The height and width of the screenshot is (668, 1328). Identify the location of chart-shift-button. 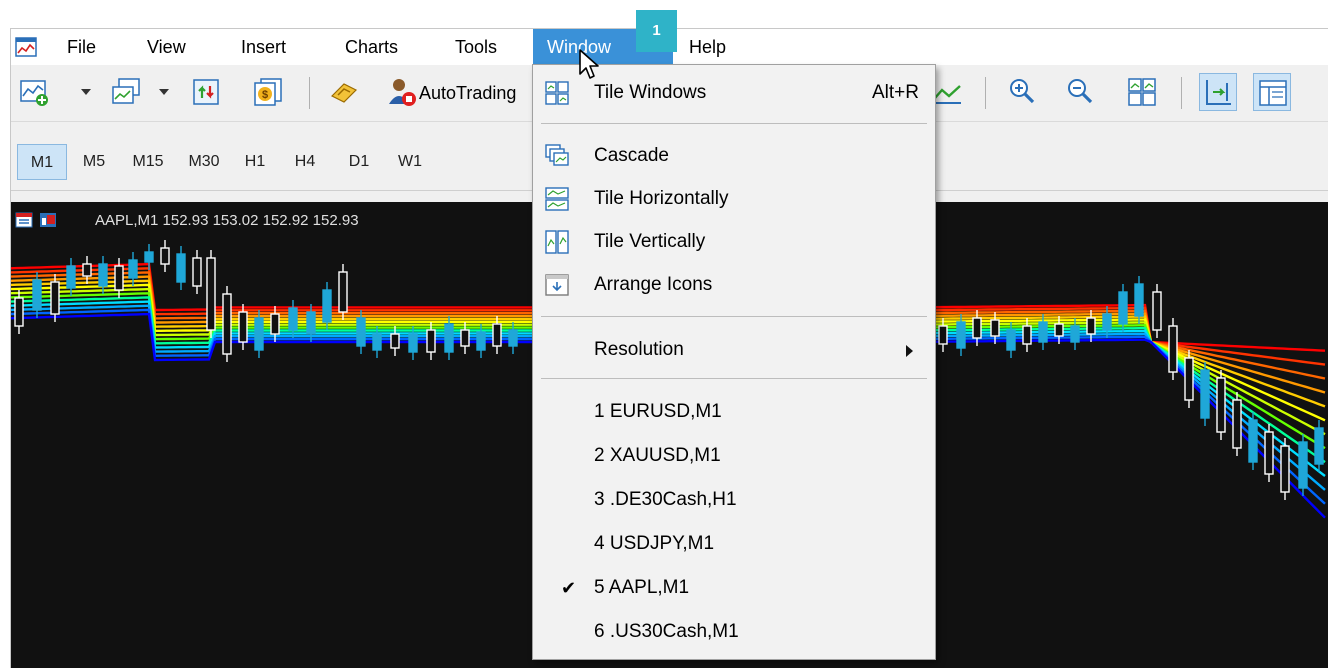
(1218, 92).